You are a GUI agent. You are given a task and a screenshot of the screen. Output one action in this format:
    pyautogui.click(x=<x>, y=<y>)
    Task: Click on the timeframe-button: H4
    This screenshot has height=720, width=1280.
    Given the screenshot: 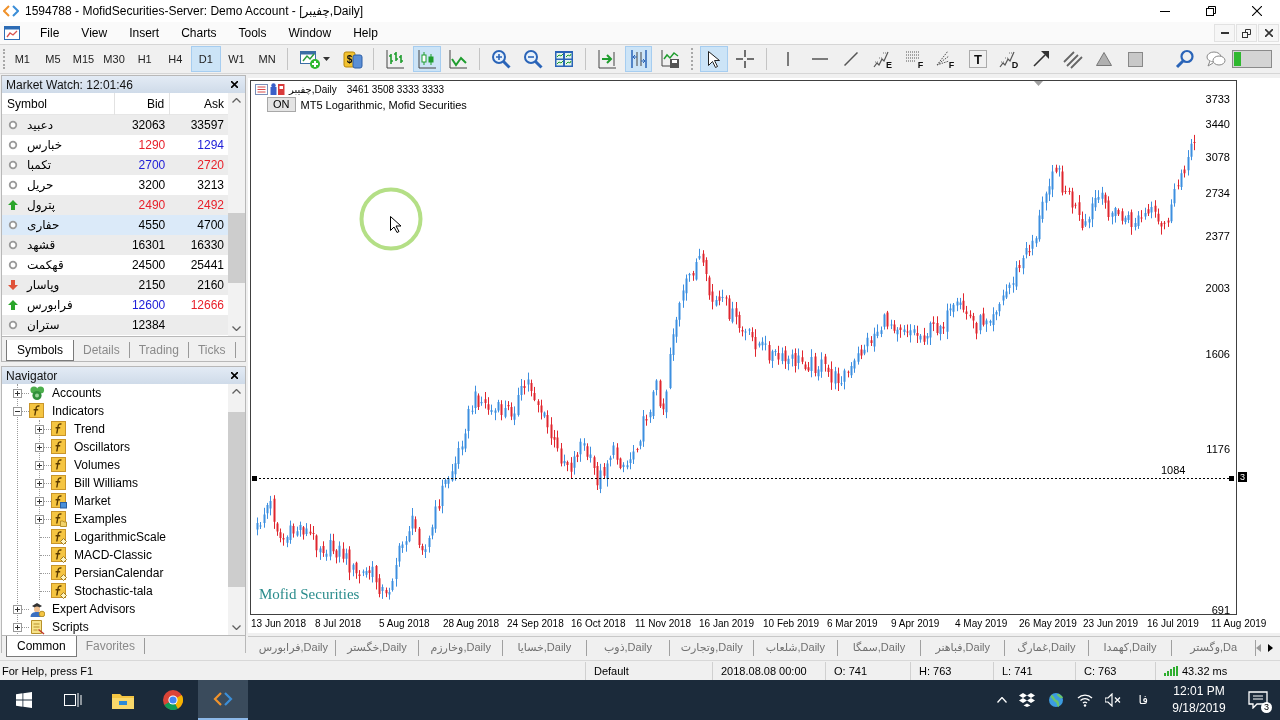 What is the action you would take?
    pyautogui.click(x=175, y=59)
    